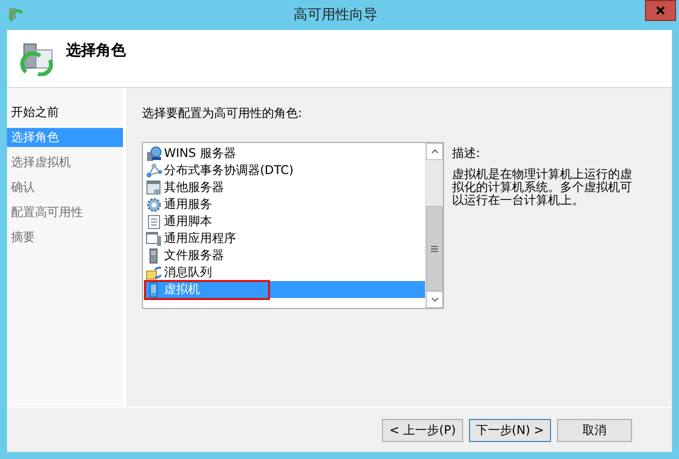  I want to click on wizard-button: 取消, so click(594, 430).